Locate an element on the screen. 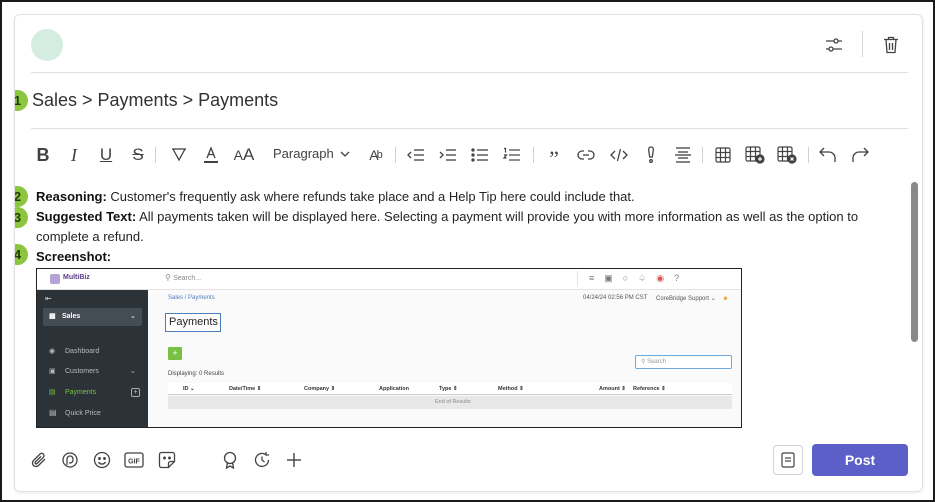 The image size is (935, 502). embedded-col-type-text: Type is located at coordinates (445, 389).